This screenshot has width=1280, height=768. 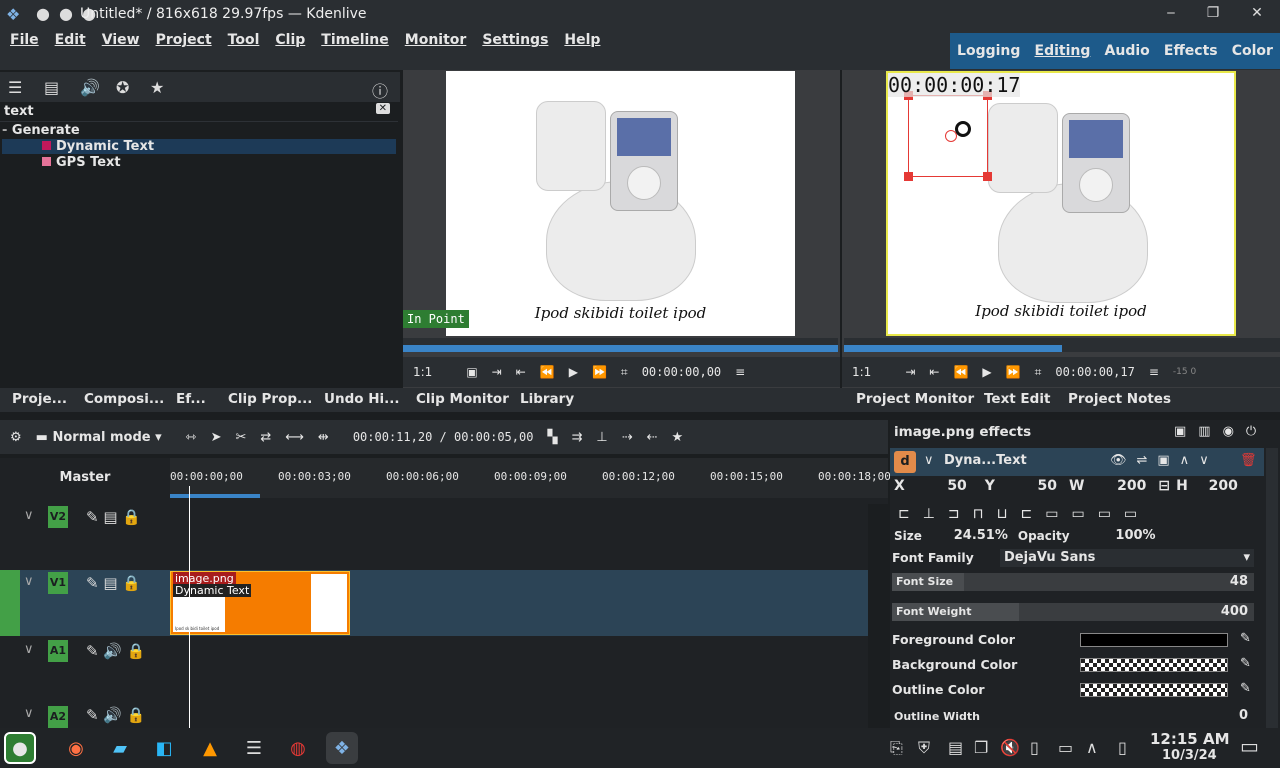 What do you see at coordinates (382, 108) in the screenshot?
I see `clear-search-icon: ✕` at bounding box center [382, 108].